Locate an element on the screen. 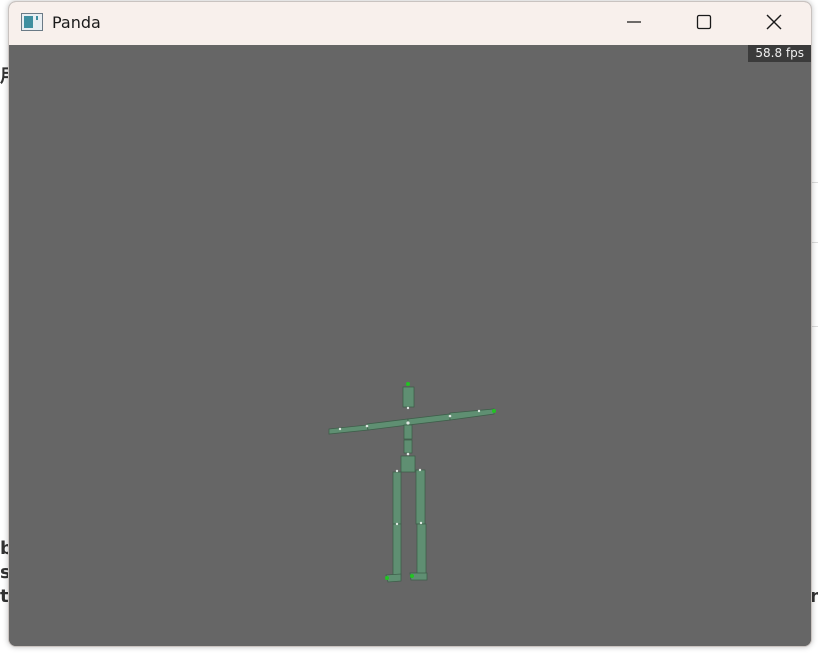  title-bar: Panda is located at coordinates (410, 23).